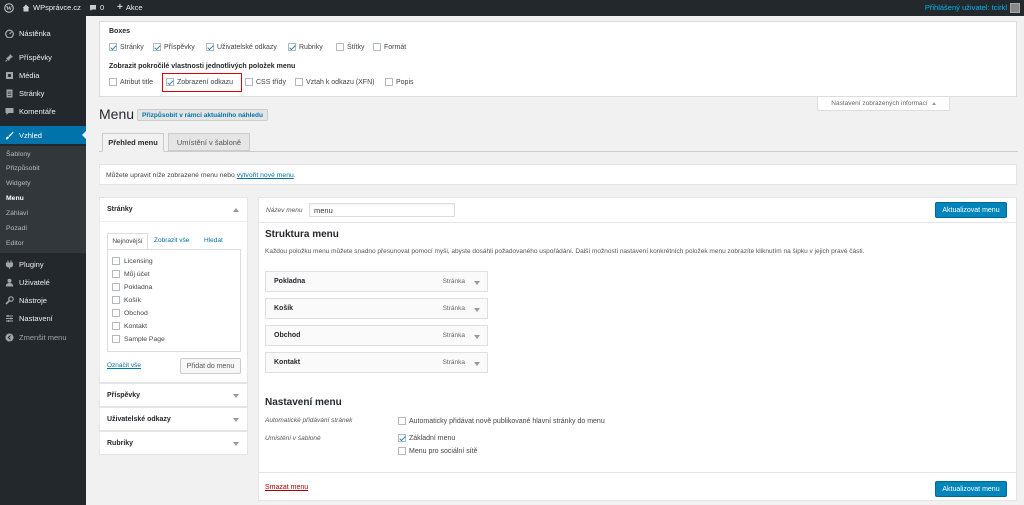  Describe the element at coordinates (637, 472) in the screenshot. I see `footer-divider` at that location.